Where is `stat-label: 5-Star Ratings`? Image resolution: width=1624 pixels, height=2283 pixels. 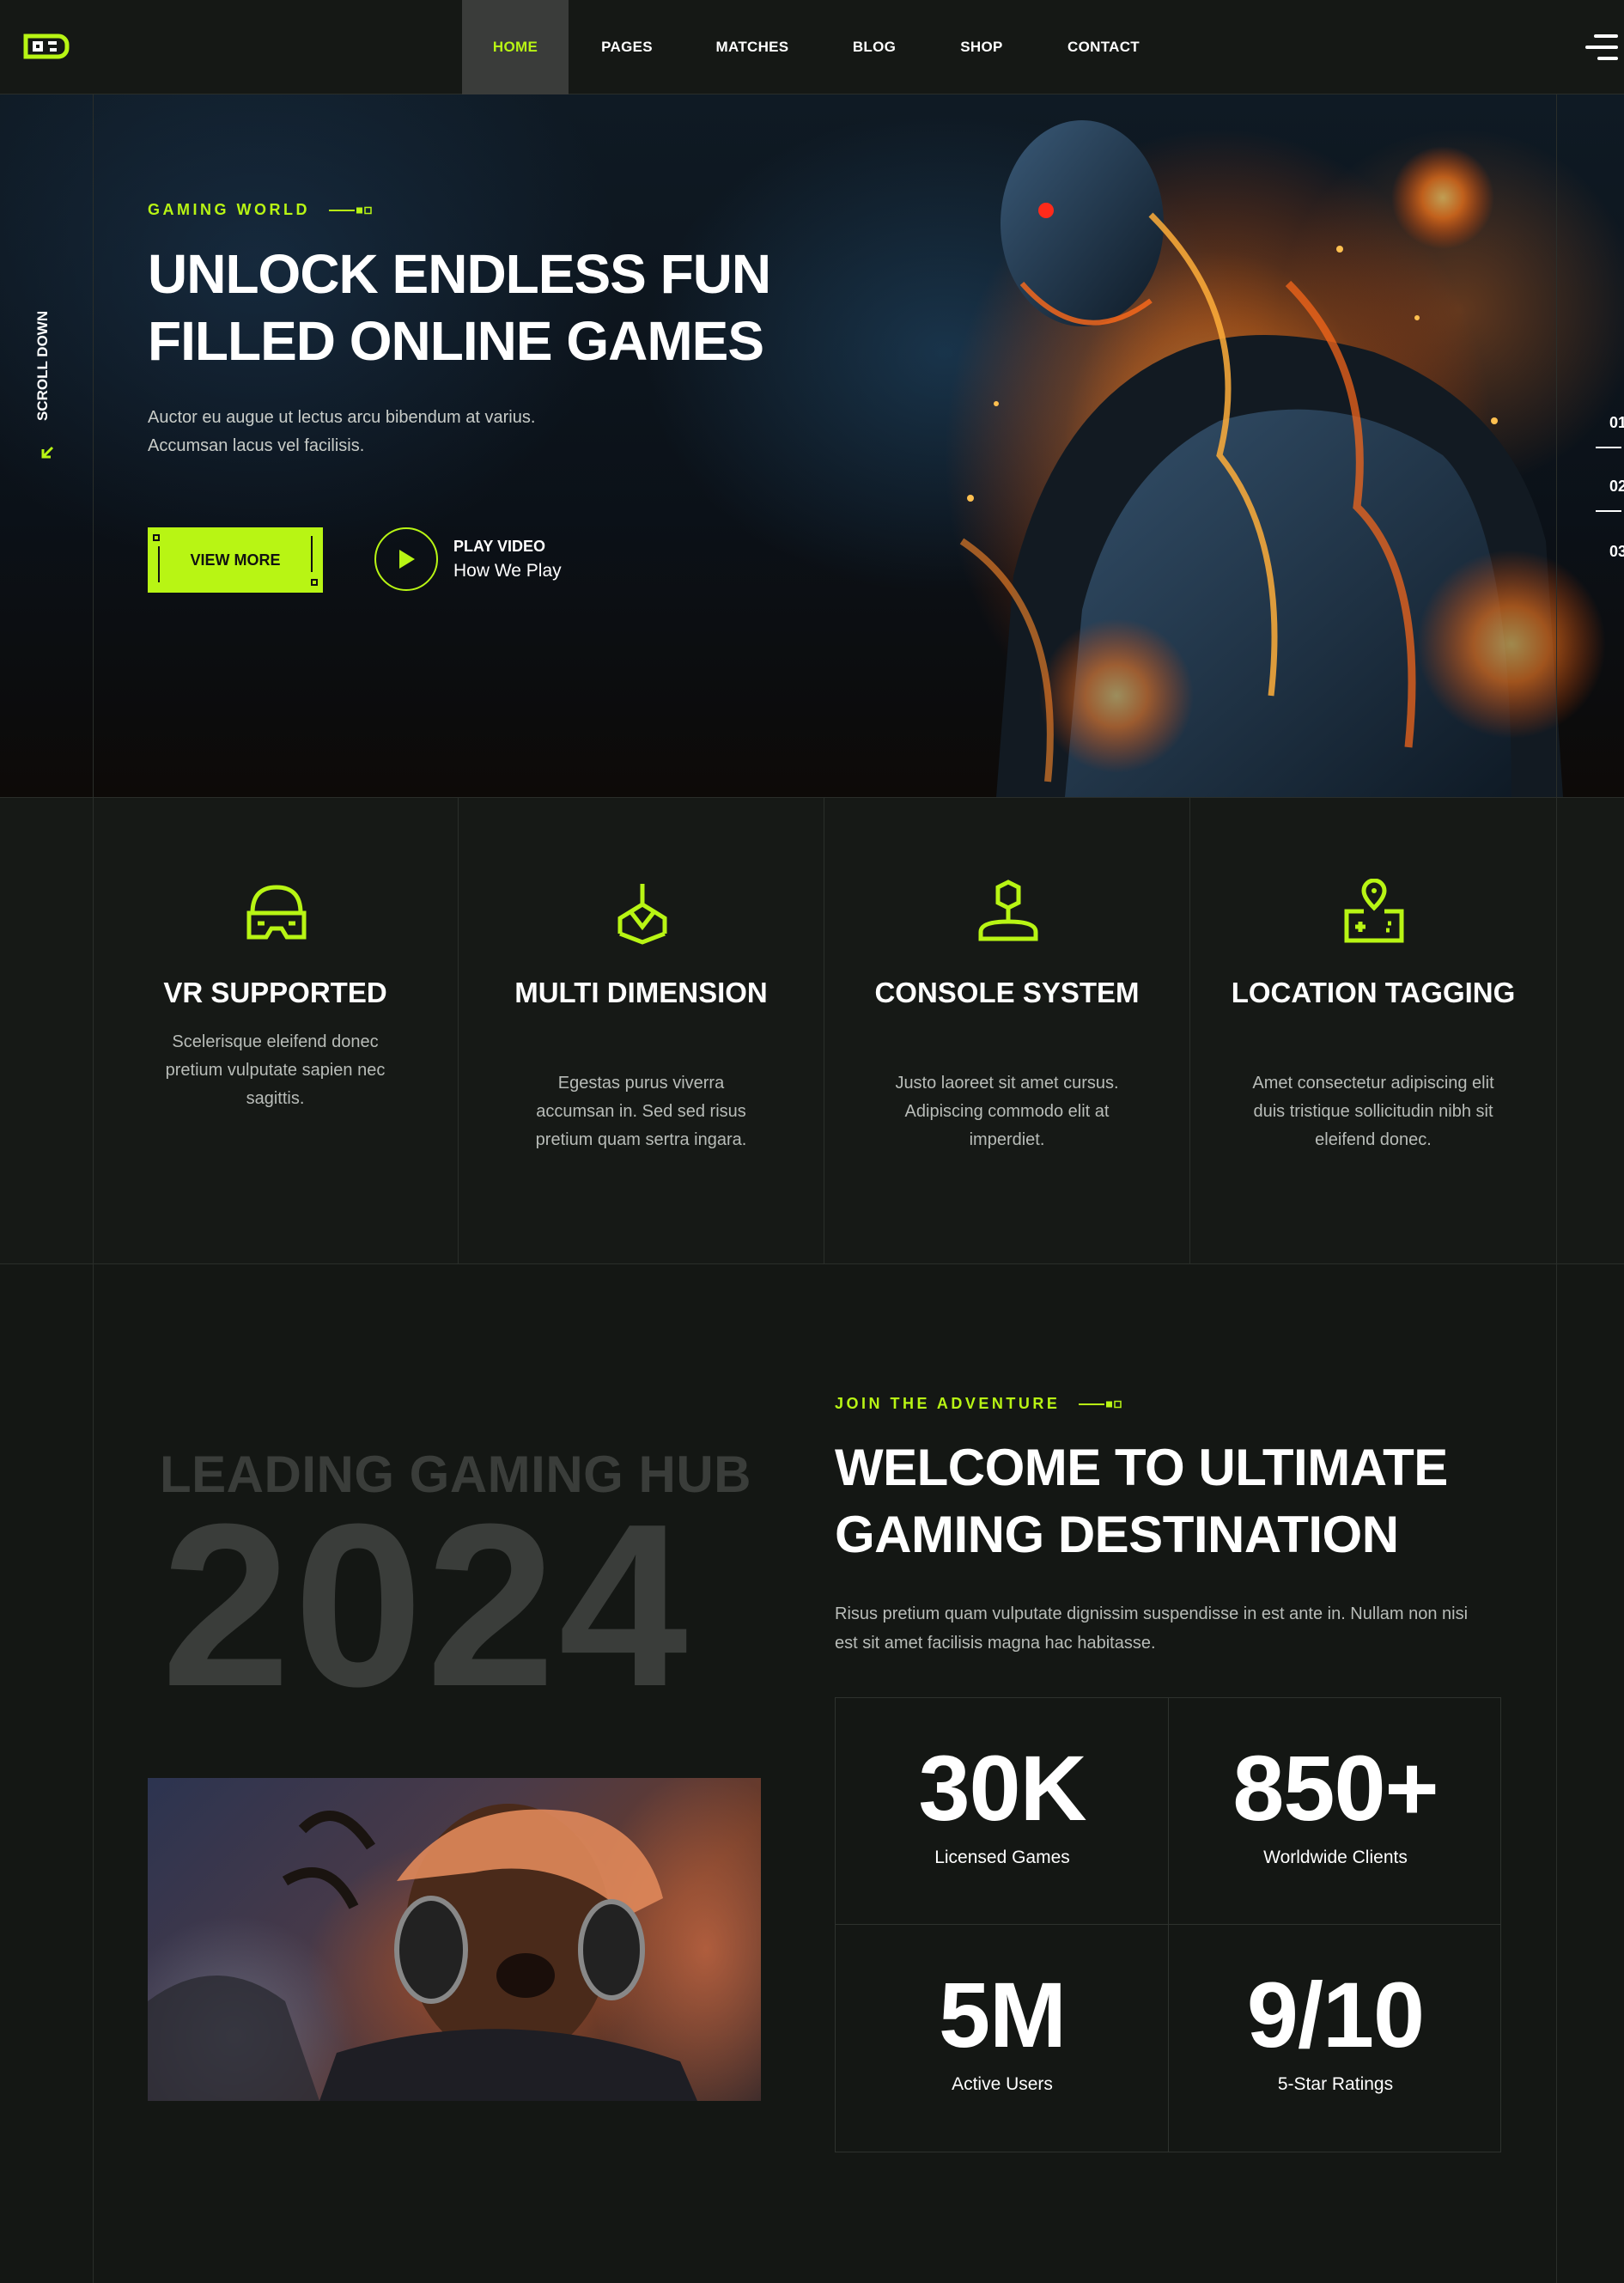 stat-label: 5-Star Ratings is located at coordinates (1335, 2084).